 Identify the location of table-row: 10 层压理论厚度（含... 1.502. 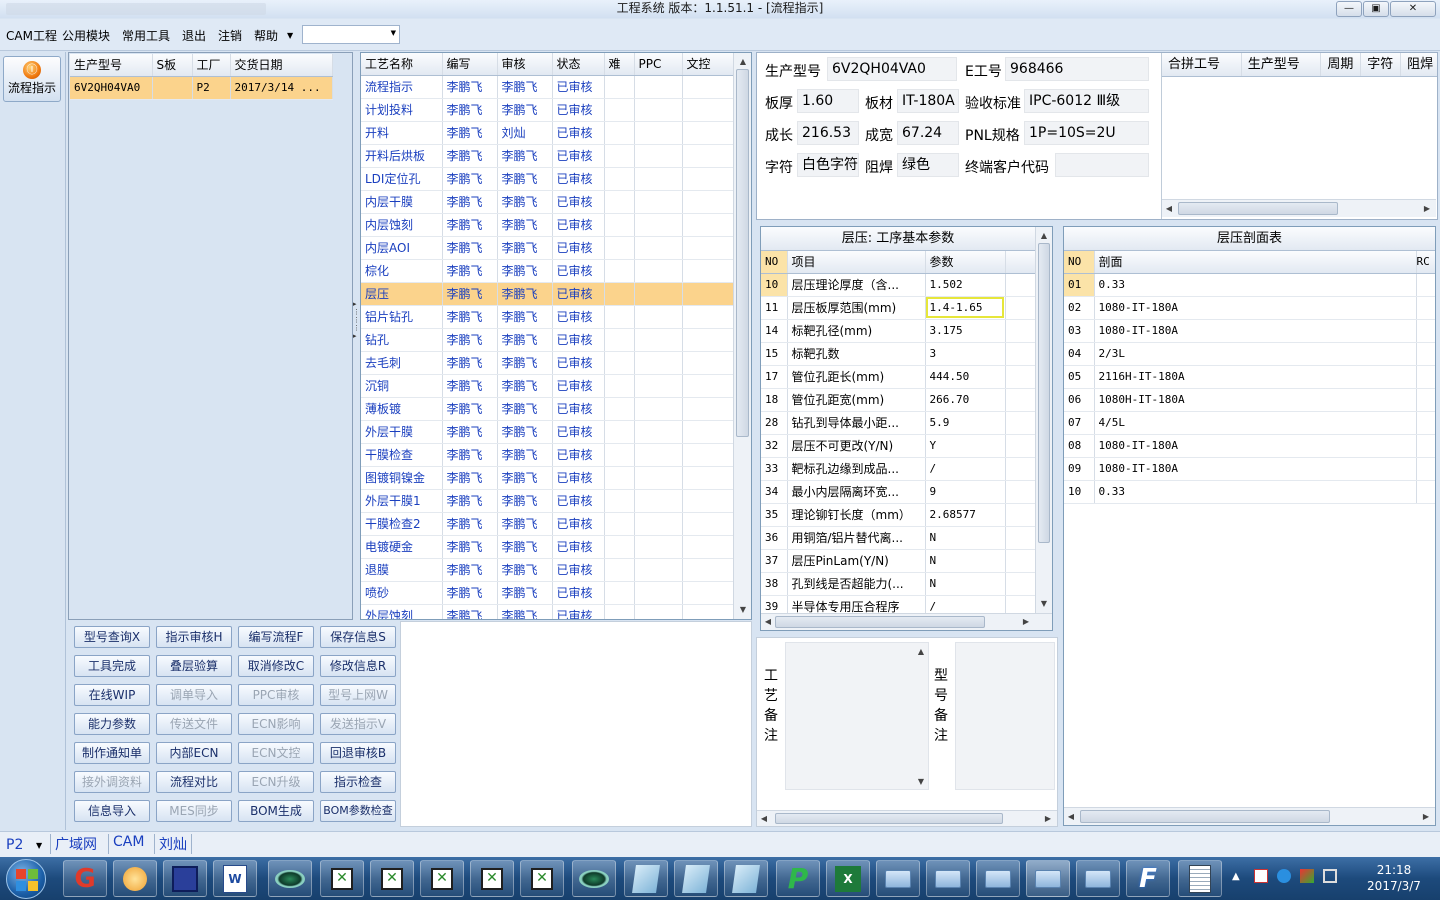
(898, 285).